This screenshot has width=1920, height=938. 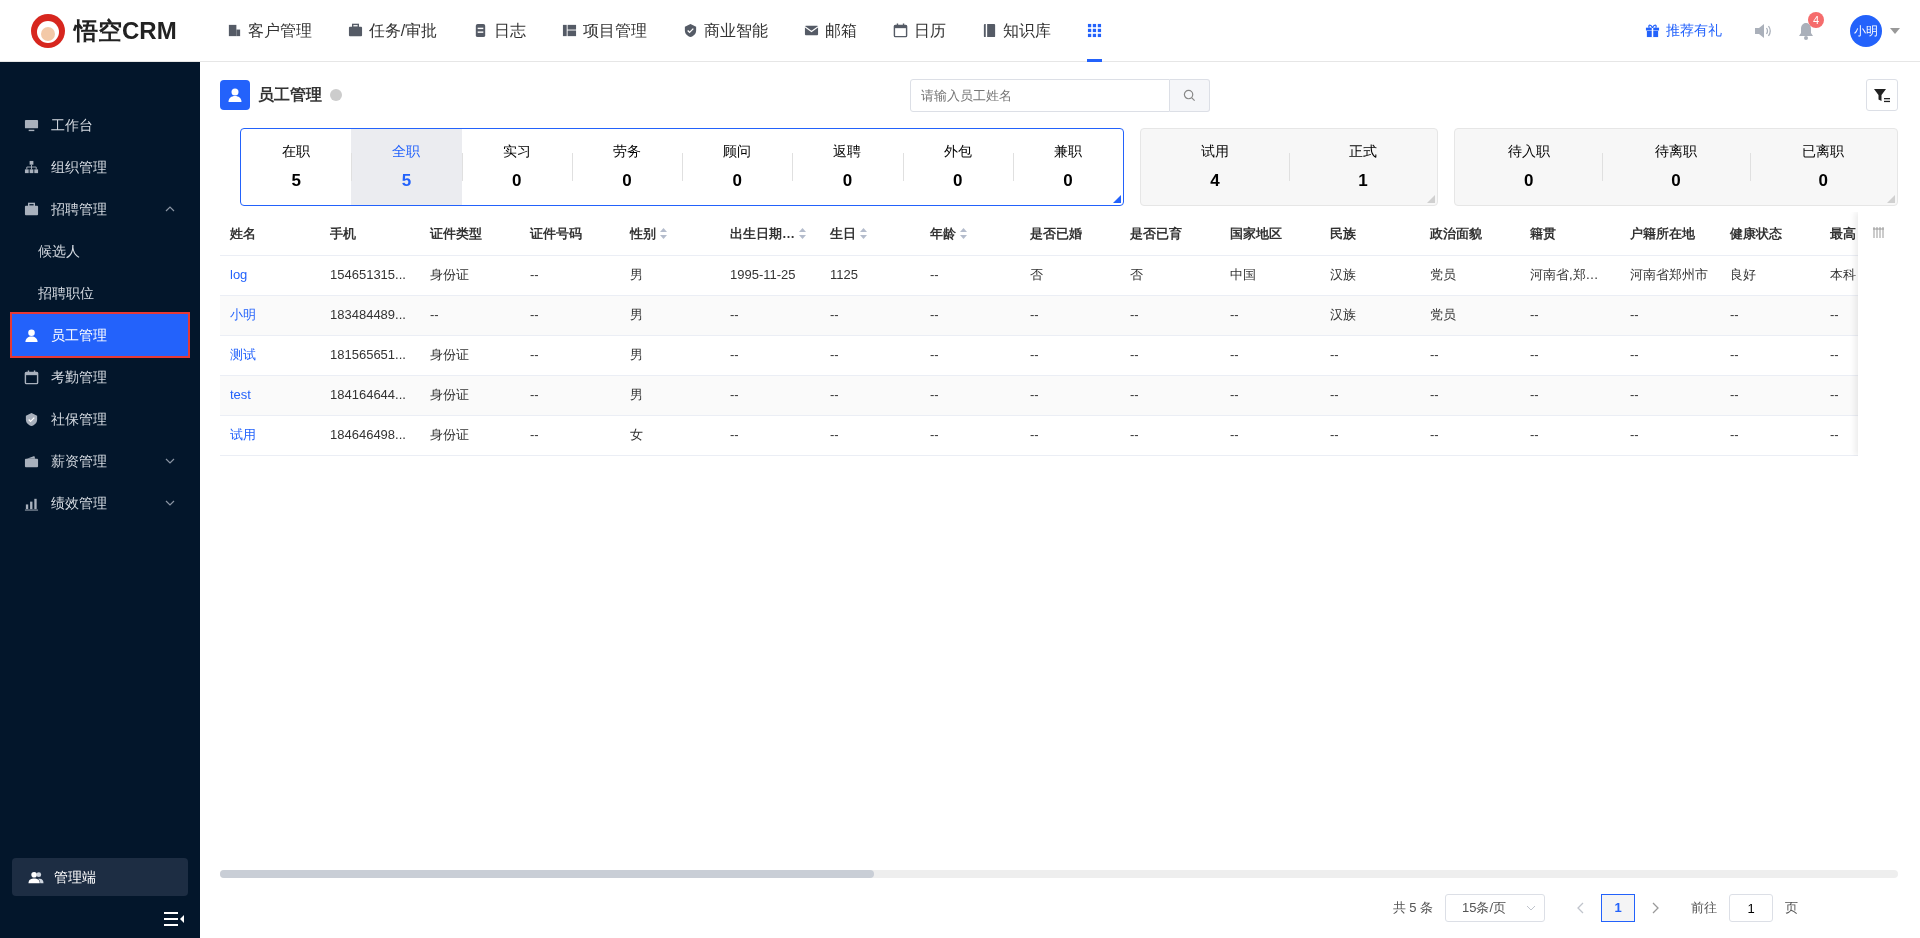 What do you see at coordinates (243, 315) in the screenshot?
I see `employee-name-link: 小明` at bounding box center [243, 315].